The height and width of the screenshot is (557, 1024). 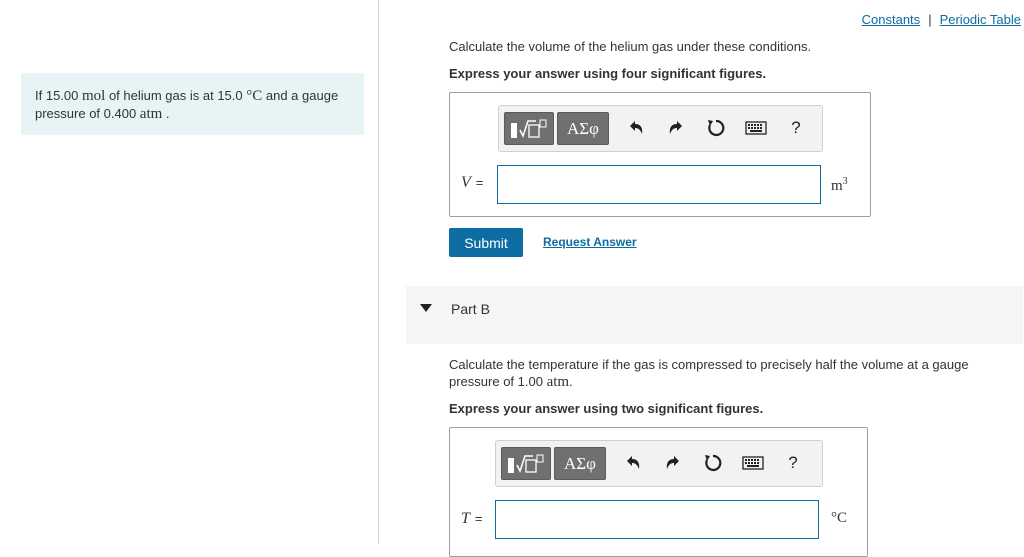 What do you see at coordinates (660, 154) in the screenshot?
I see `part-a-answer-box: ΑΣφ ? V = m3` at bounding box center [660, 154].